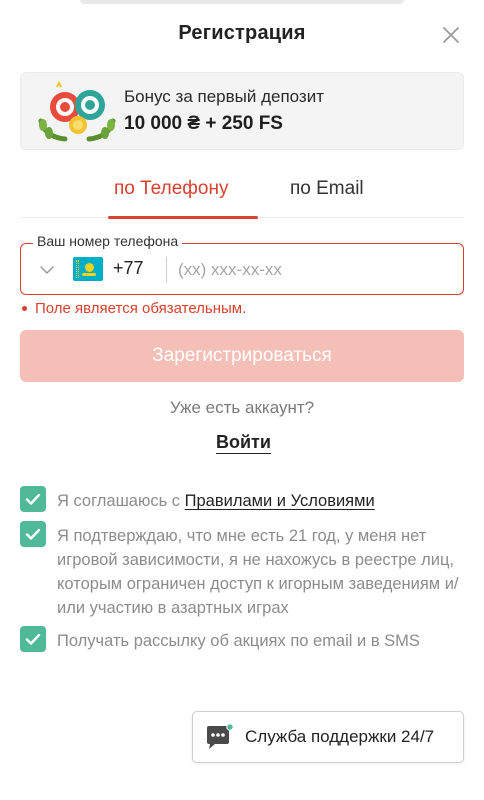 This screenshot has width=484, height=800. I want to click on error-text: Поле является обязательным., so click(141, 308).